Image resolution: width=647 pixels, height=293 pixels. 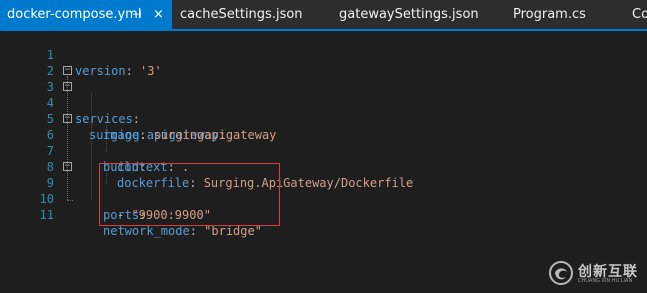 I want to click on code-text: network_mode: "bridge", so click(x=182, y=231).